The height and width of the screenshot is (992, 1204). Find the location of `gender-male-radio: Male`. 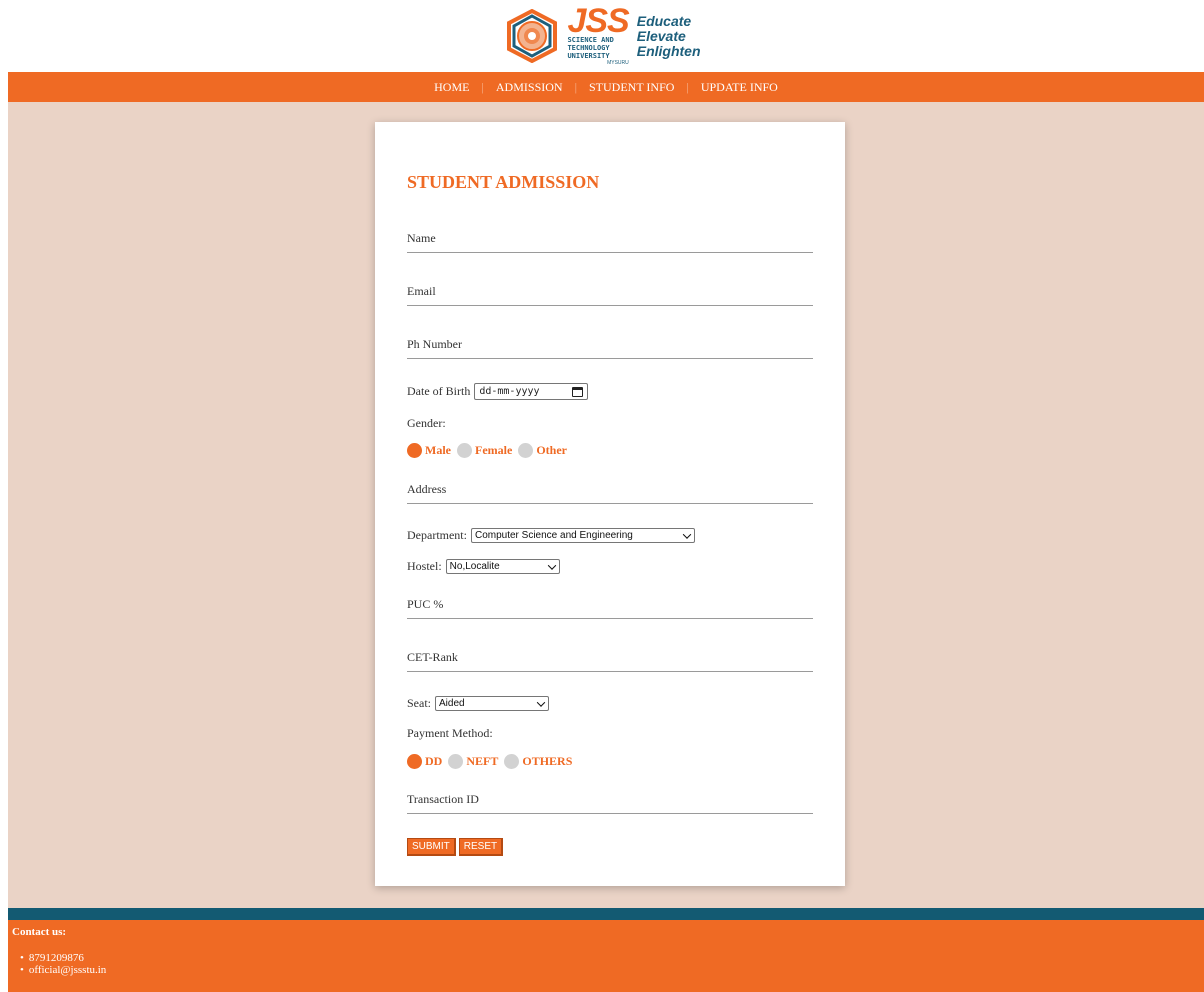

gender-male-radio: Male is located at coordinates (429, 450).